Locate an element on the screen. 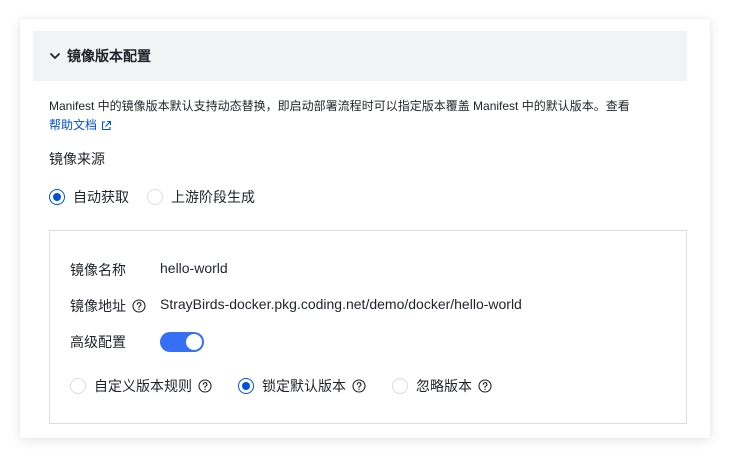 This screenshot has height=458, width=730. image-name-value: hello-world is located at coordinates (194, 268).